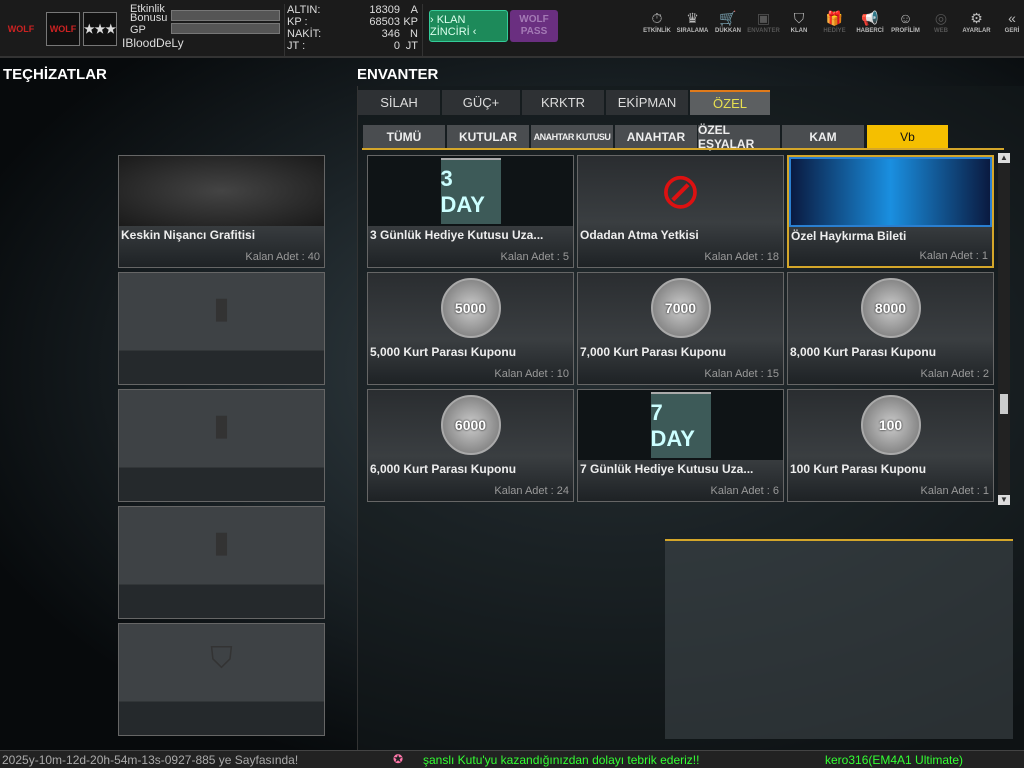 Image resolution: width=1024 pixels, height=768 pixels. I want to click on bonus-bar, so click(225, 15).